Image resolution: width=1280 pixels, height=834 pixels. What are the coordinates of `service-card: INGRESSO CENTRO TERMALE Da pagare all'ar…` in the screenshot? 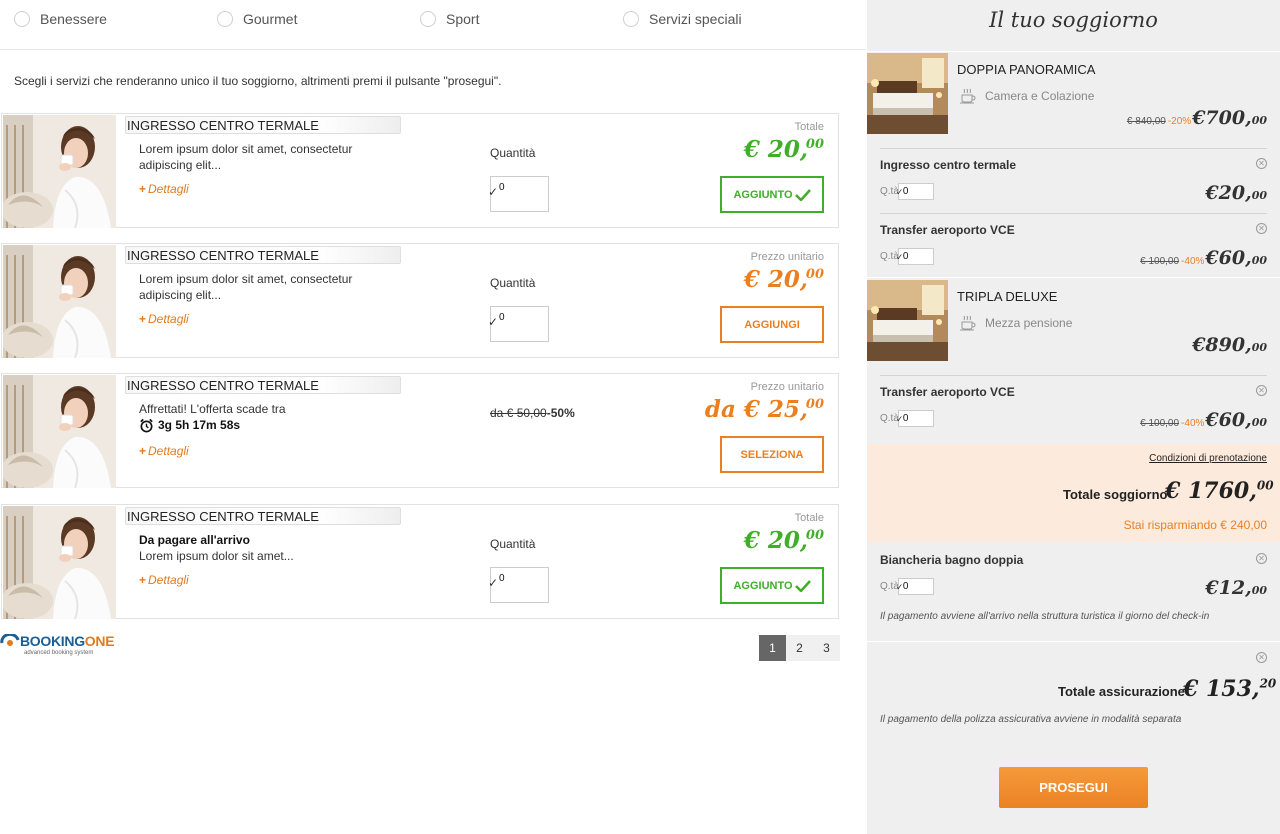 It's located at (420, 561).